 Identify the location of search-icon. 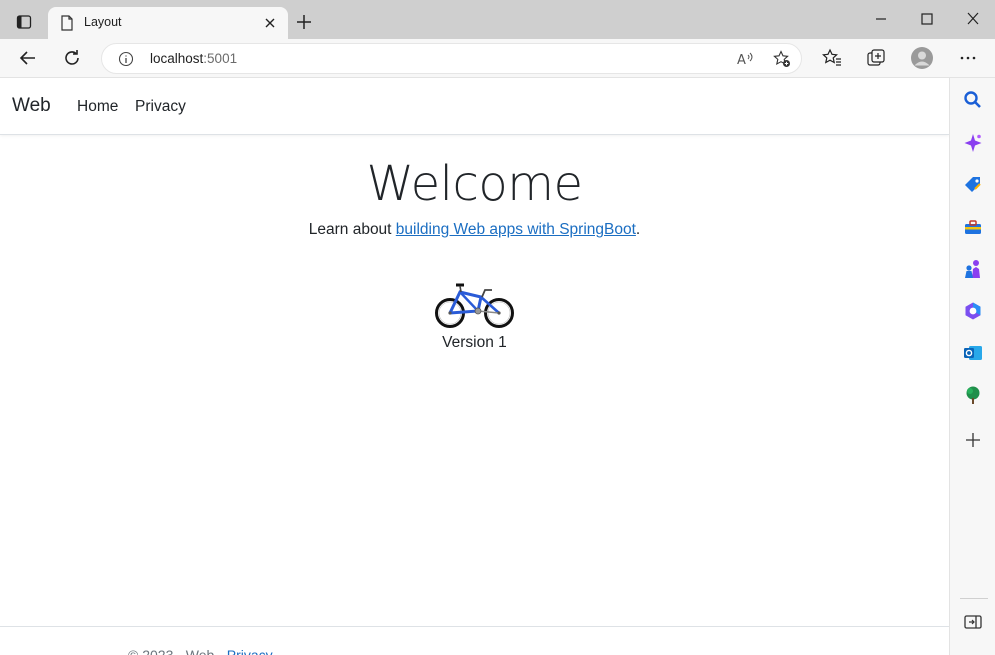
(973, 100).